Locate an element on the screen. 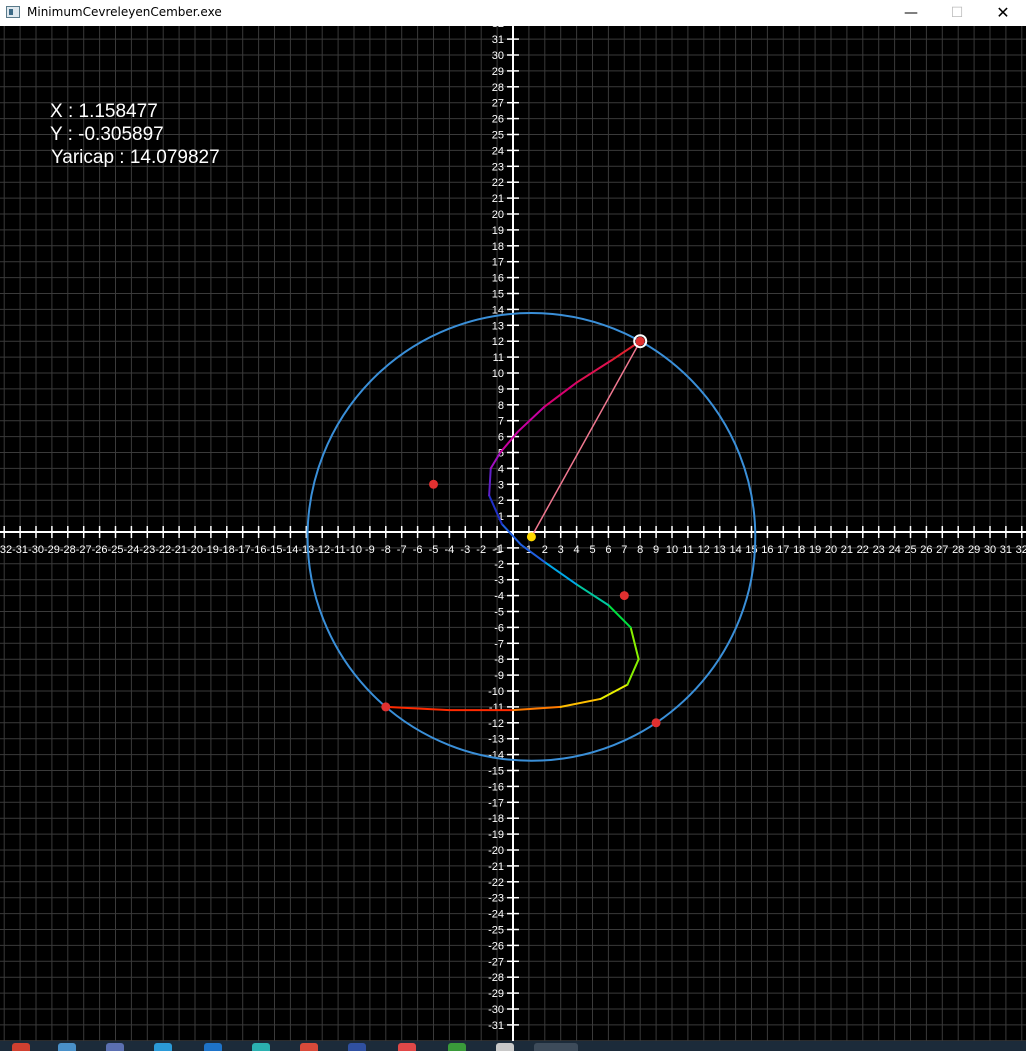 This screenshot has height=1051, width=1026. y-tick-label: 27 is located at coordinates (498, 104).